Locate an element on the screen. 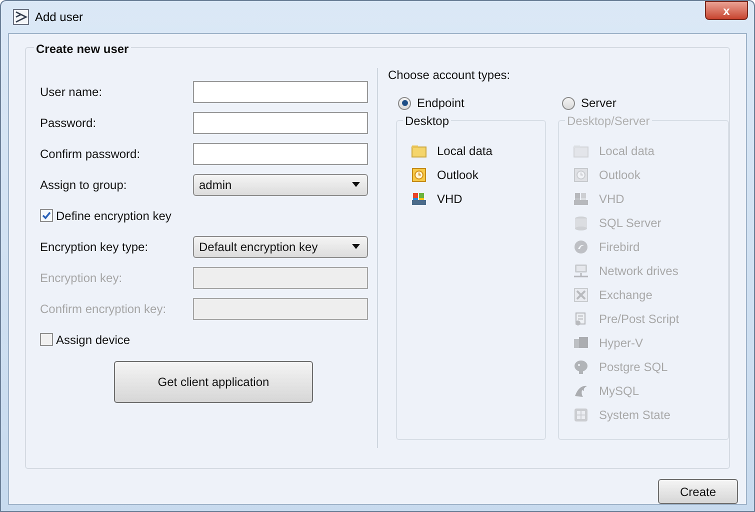 The width and height of the screenshot is (755, 512). monitor-icon is located at coordinates (581, 271).